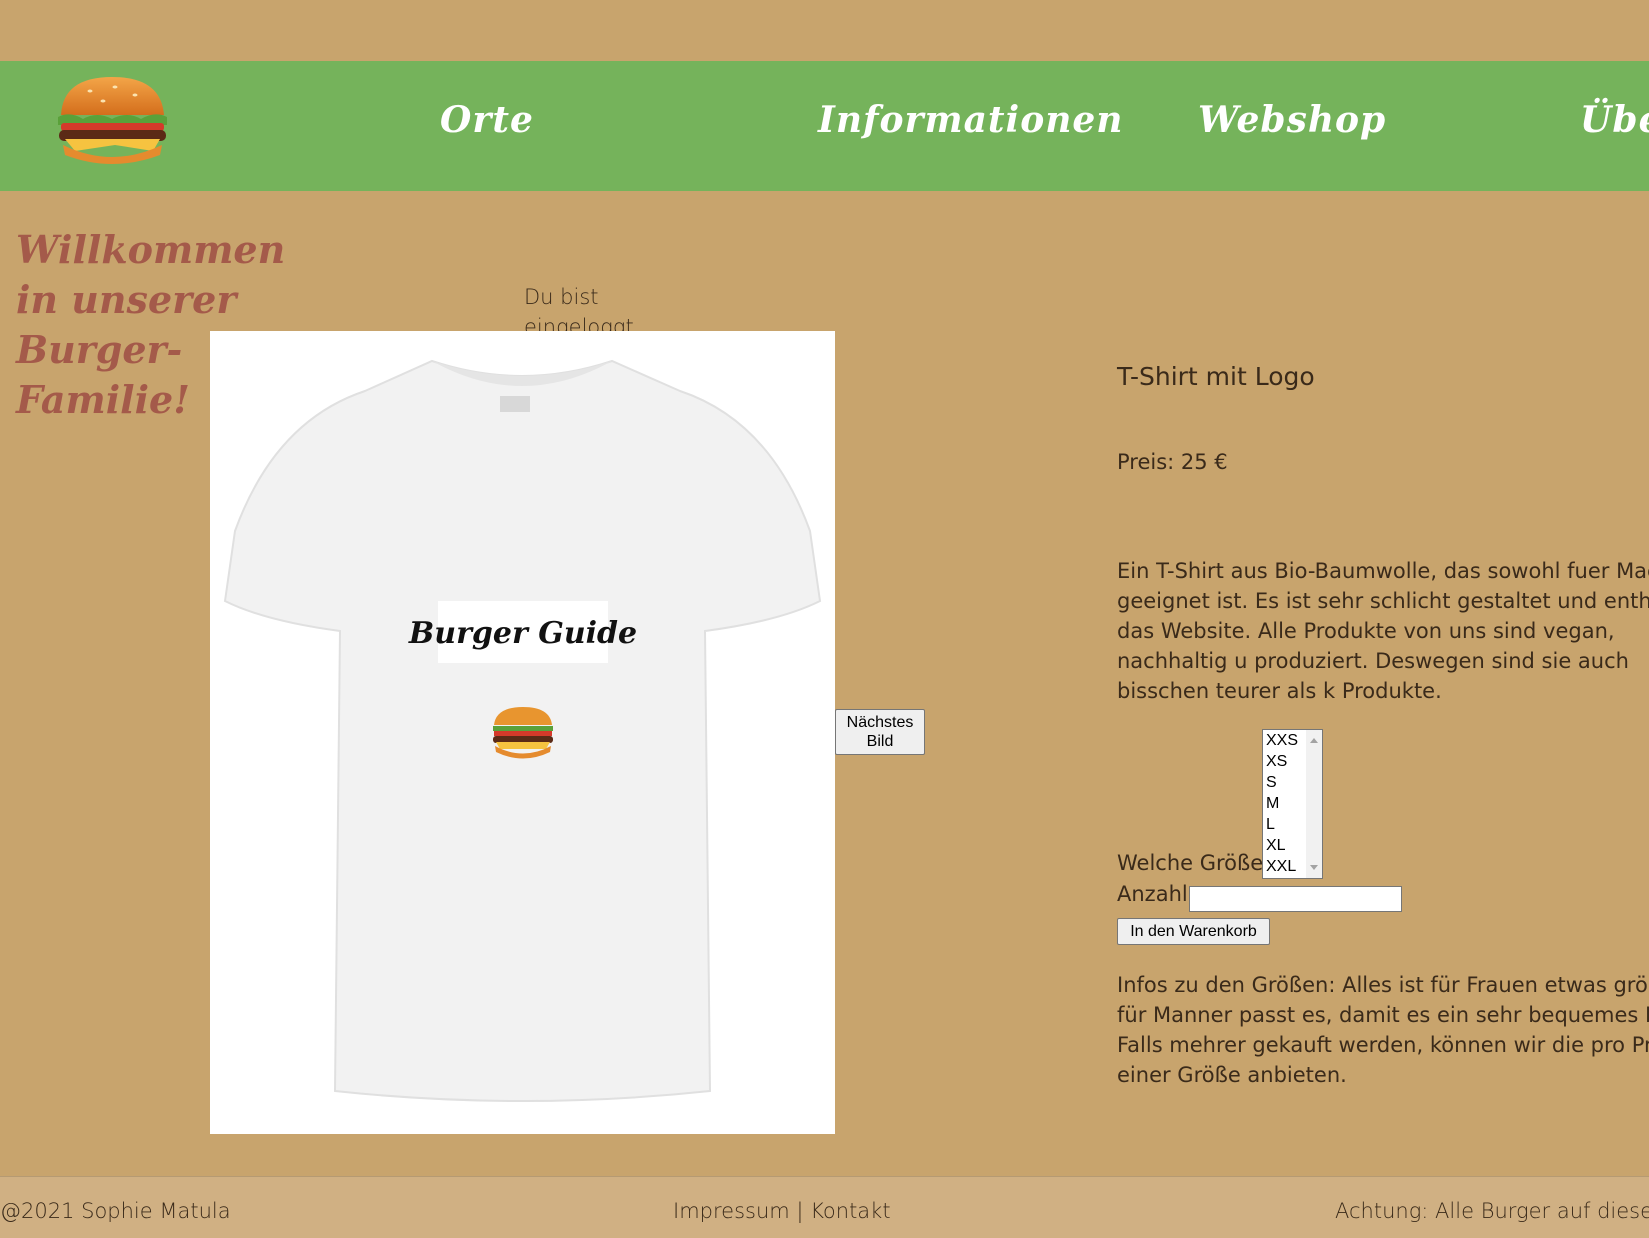 This screenshot has height=1238, width=1649. What do you see at coordinates (850, 1211) in the screenshot?
I see `kontakt-link: Kontakt` at bounding box center [850, 1211].